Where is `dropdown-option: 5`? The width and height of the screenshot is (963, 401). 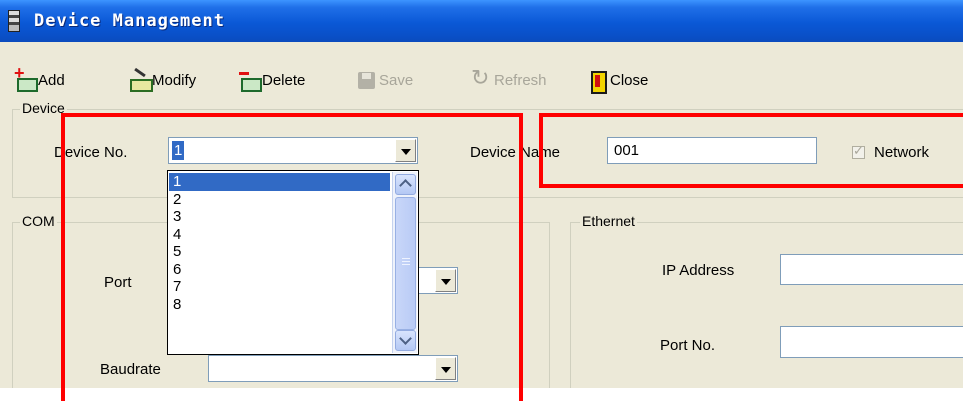
dropdown-option: 5 is located at coordinates (279, 252).